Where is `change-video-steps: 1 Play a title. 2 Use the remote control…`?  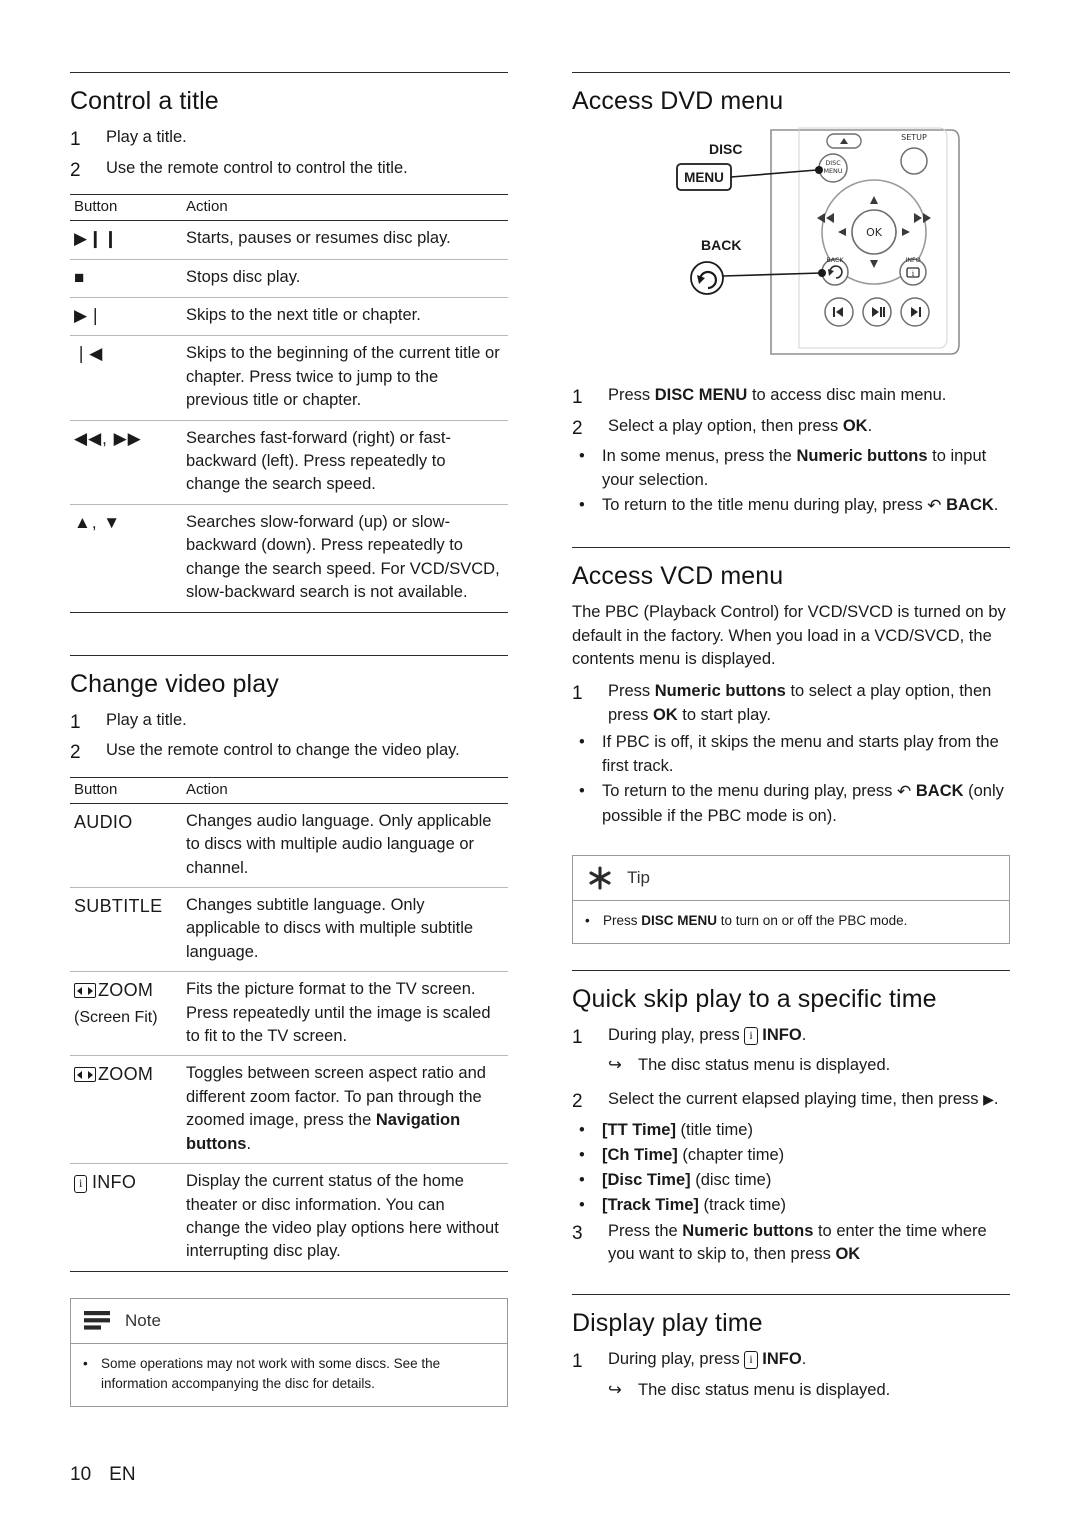
change-video-steps: 1 Play a title. 2 Use the remote control… is located at coordinates (289, 738).